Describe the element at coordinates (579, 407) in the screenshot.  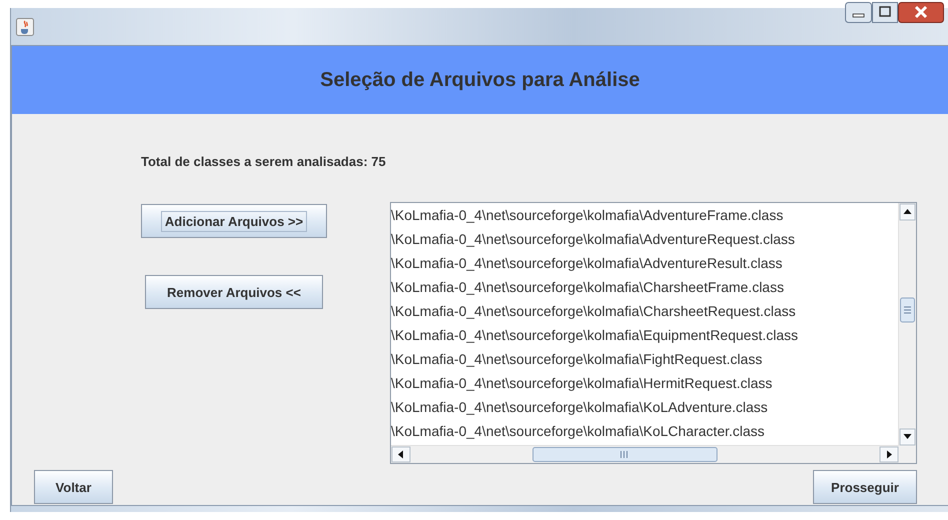
I see `file-list-item: \KoLmafia-0_4\net\sourceforge\kolmafia\KoLAdventure.class` at that location.